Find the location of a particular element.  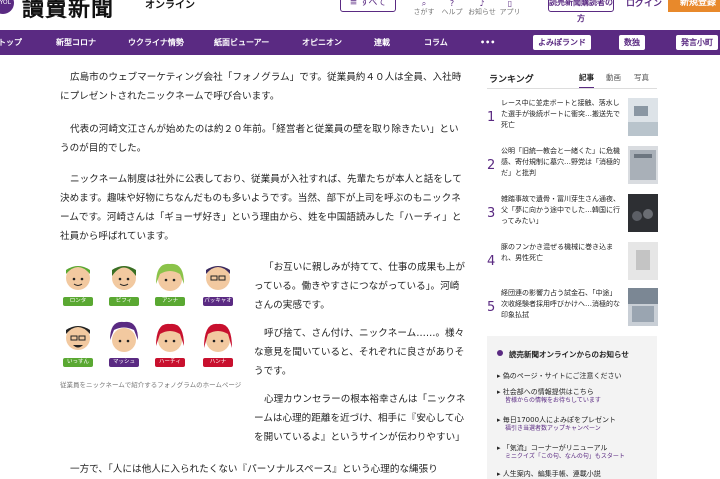

search-icon: ⌕ is located at coordinates (424, 4).